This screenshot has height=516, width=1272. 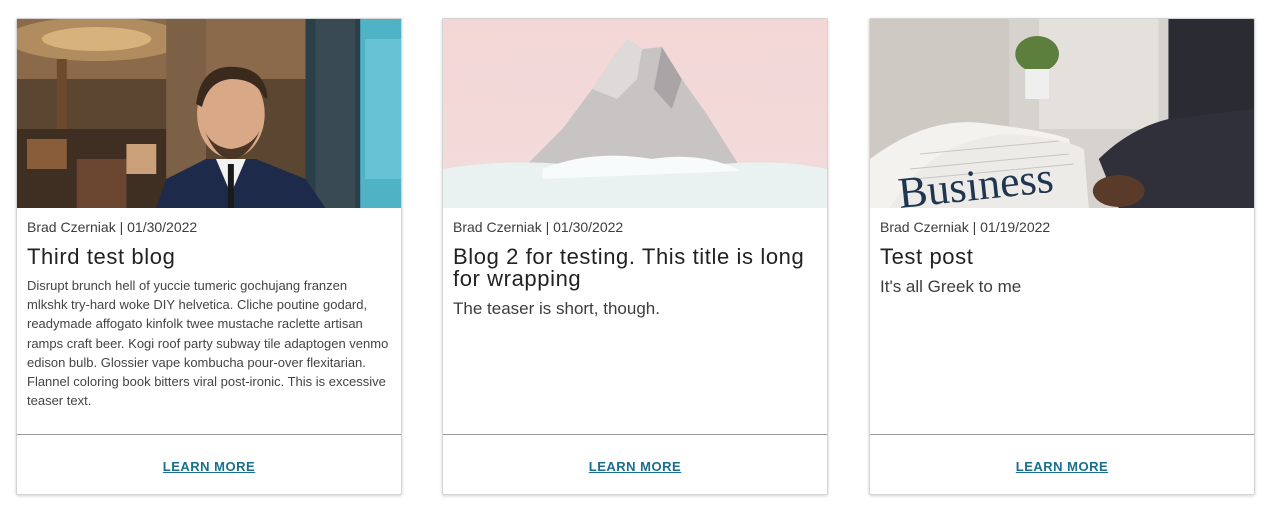 I want to click on card-image-snowy-mountain, so click(x=635, y=113).